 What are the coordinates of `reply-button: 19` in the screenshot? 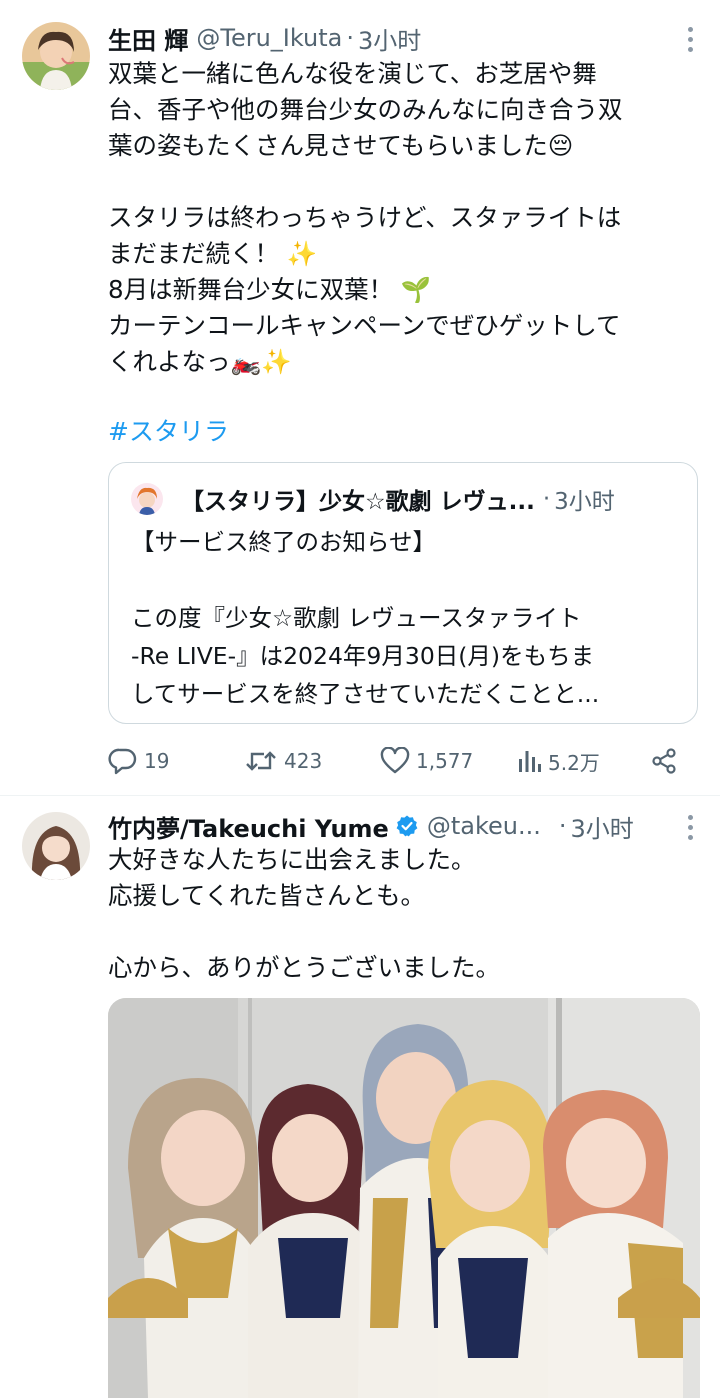 It's located at (138, 761).